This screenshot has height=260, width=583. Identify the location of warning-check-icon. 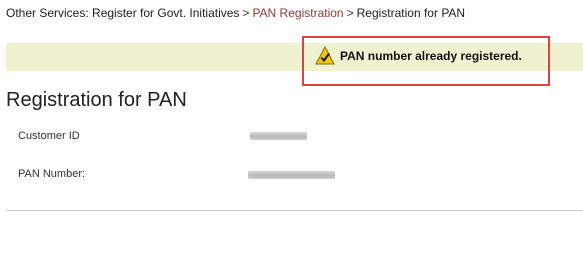
(325, 55).